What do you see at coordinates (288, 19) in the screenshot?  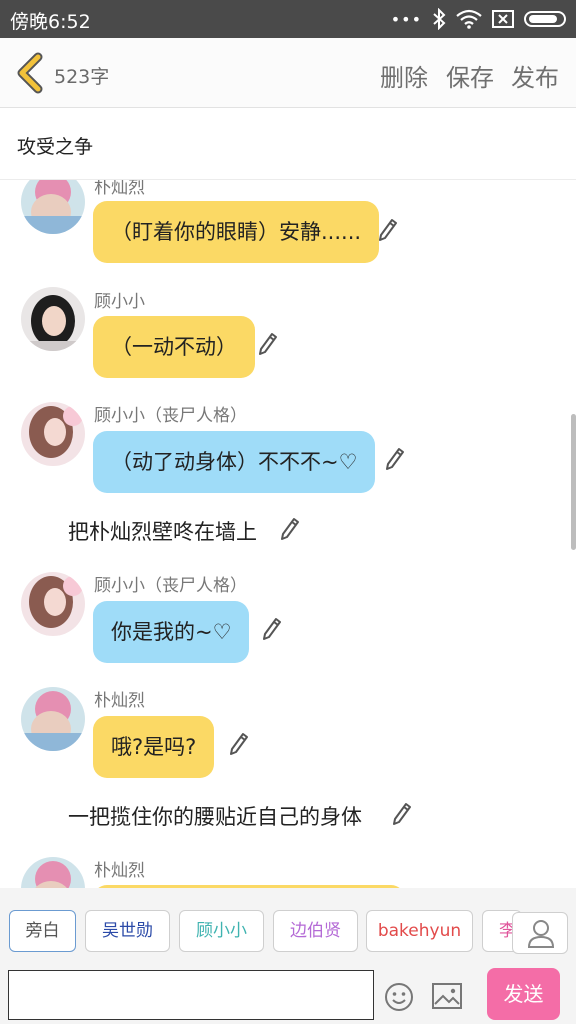 I see `status-bar: 傍晚6:52 •••` at bounding box center [288, 19].